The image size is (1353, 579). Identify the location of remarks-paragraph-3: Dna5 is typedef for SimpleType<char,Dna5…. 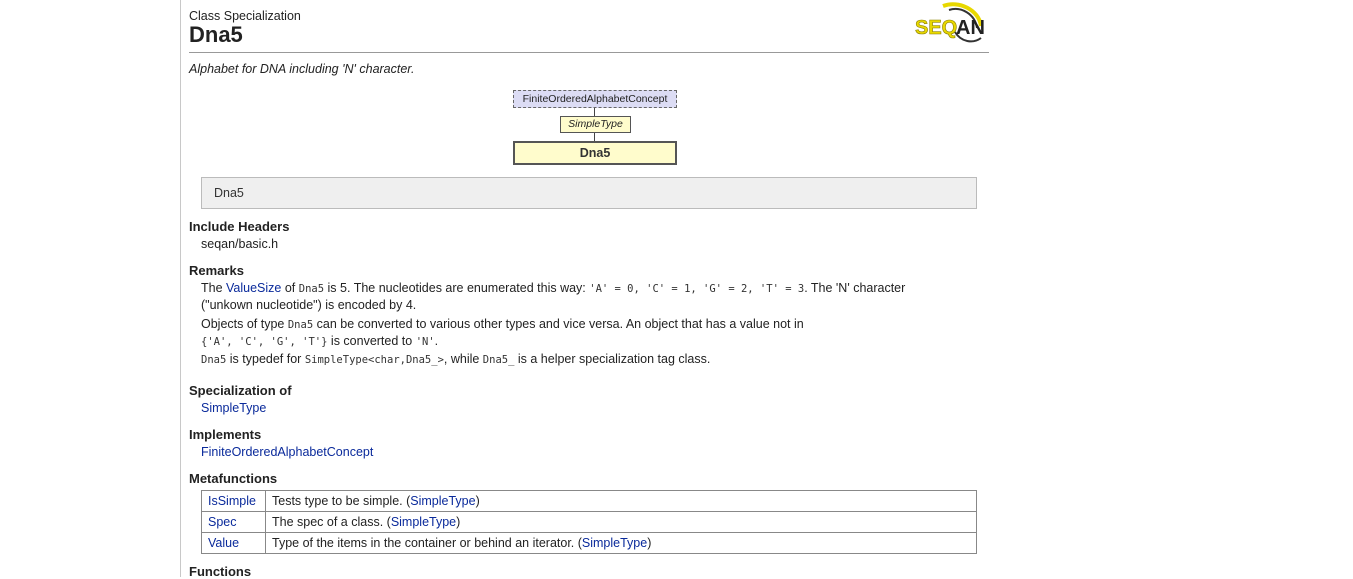
(591, 359).